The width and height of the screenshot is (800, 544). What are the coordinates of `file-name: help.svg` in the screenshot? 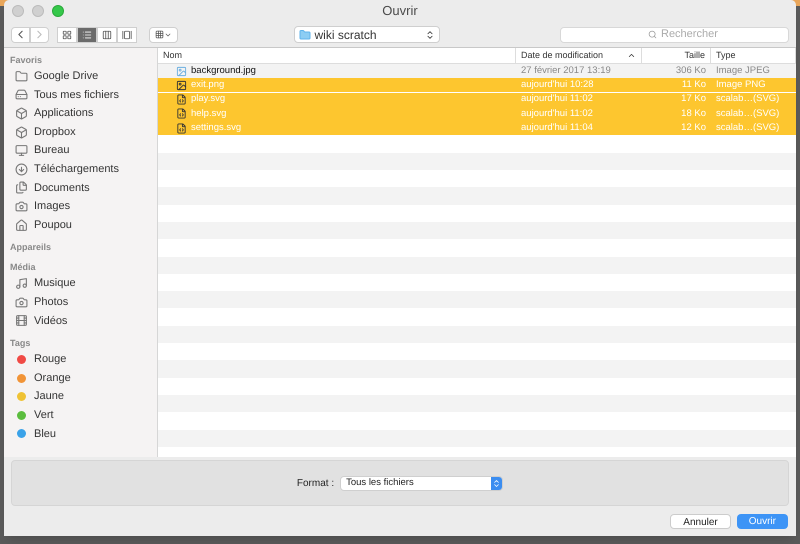 It's located at (208, 113).